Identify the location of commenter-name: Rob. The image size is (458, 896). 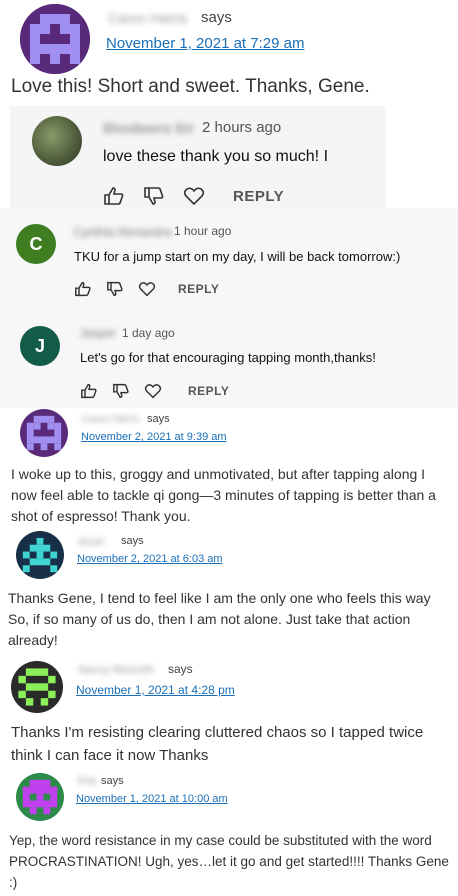
(87, 781).